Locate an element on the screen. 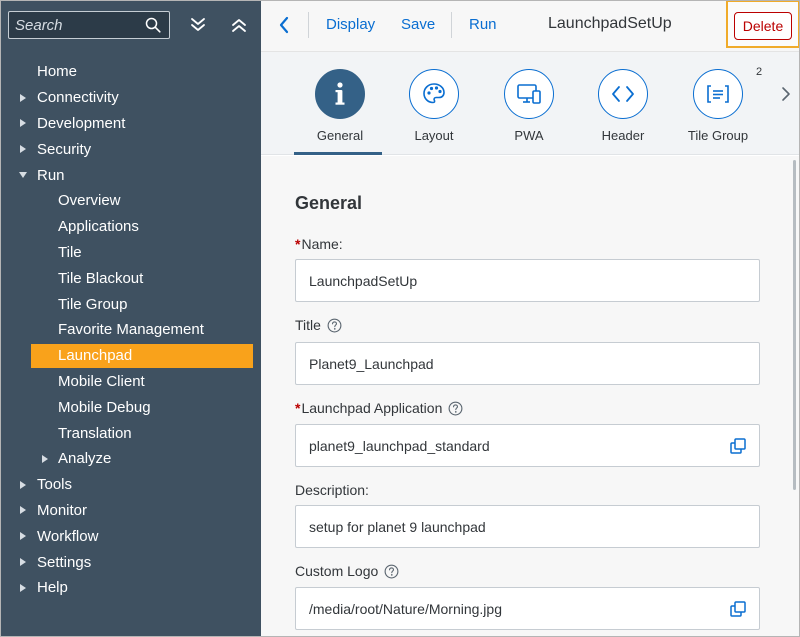 This screenshot has height=637, width=800. sidebar-item-monitor: Monitor is located at coordinates (130, 511).